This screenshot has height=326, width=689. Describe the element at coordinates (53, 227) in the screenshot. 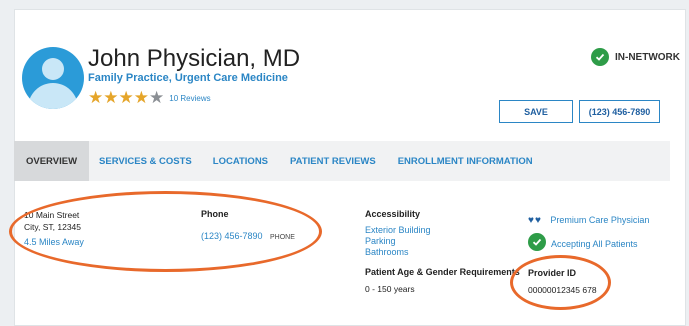

I see `address-city: City, ST, 12345` at that location.